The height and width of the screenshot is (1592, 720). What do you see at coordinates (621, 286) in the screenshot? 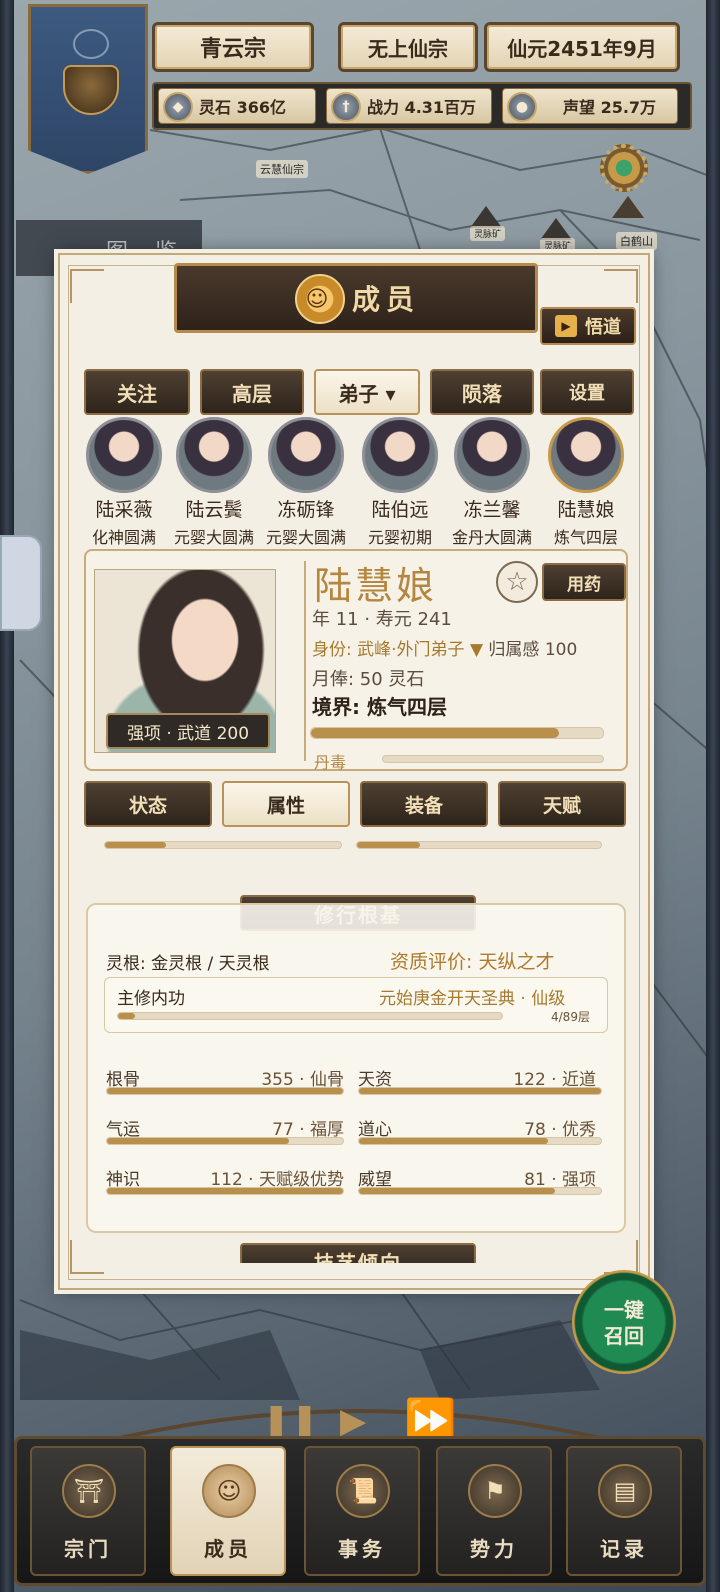
I see `corner-ornament` at bounding box center [621, 286].